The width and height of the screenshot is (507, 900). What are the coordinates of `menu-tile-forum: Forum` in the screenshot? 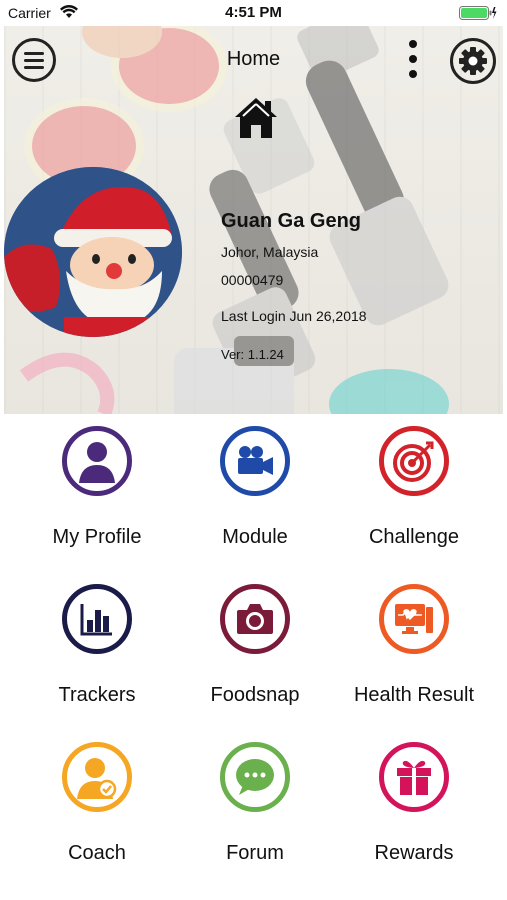 It's located at (255, 805).